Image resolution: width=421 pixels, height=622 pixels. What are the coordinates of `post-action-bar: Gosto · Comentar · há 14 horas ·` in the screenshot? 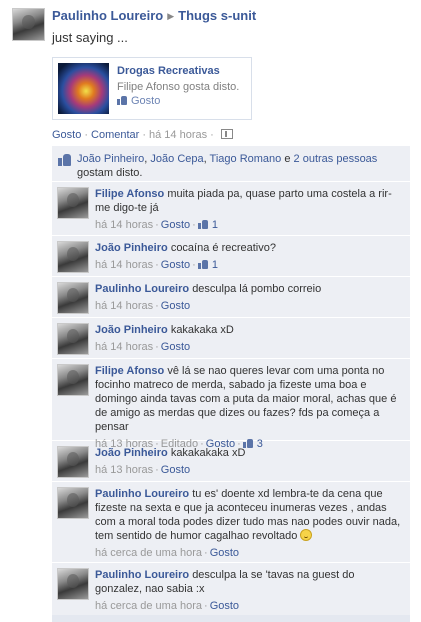 It's located at (142, 135).